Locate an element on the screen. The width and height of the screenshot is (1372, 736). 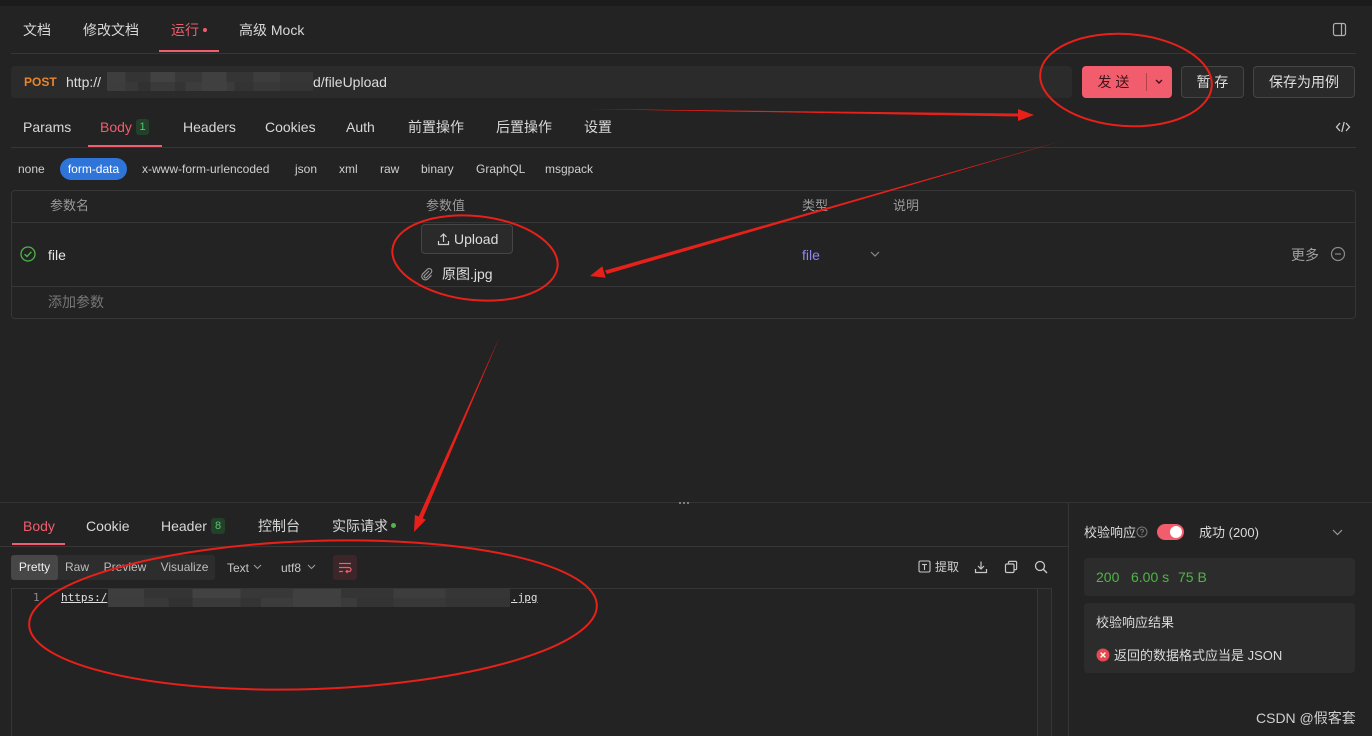
type-chevron-down-icon is located at coordinates (875, 254).